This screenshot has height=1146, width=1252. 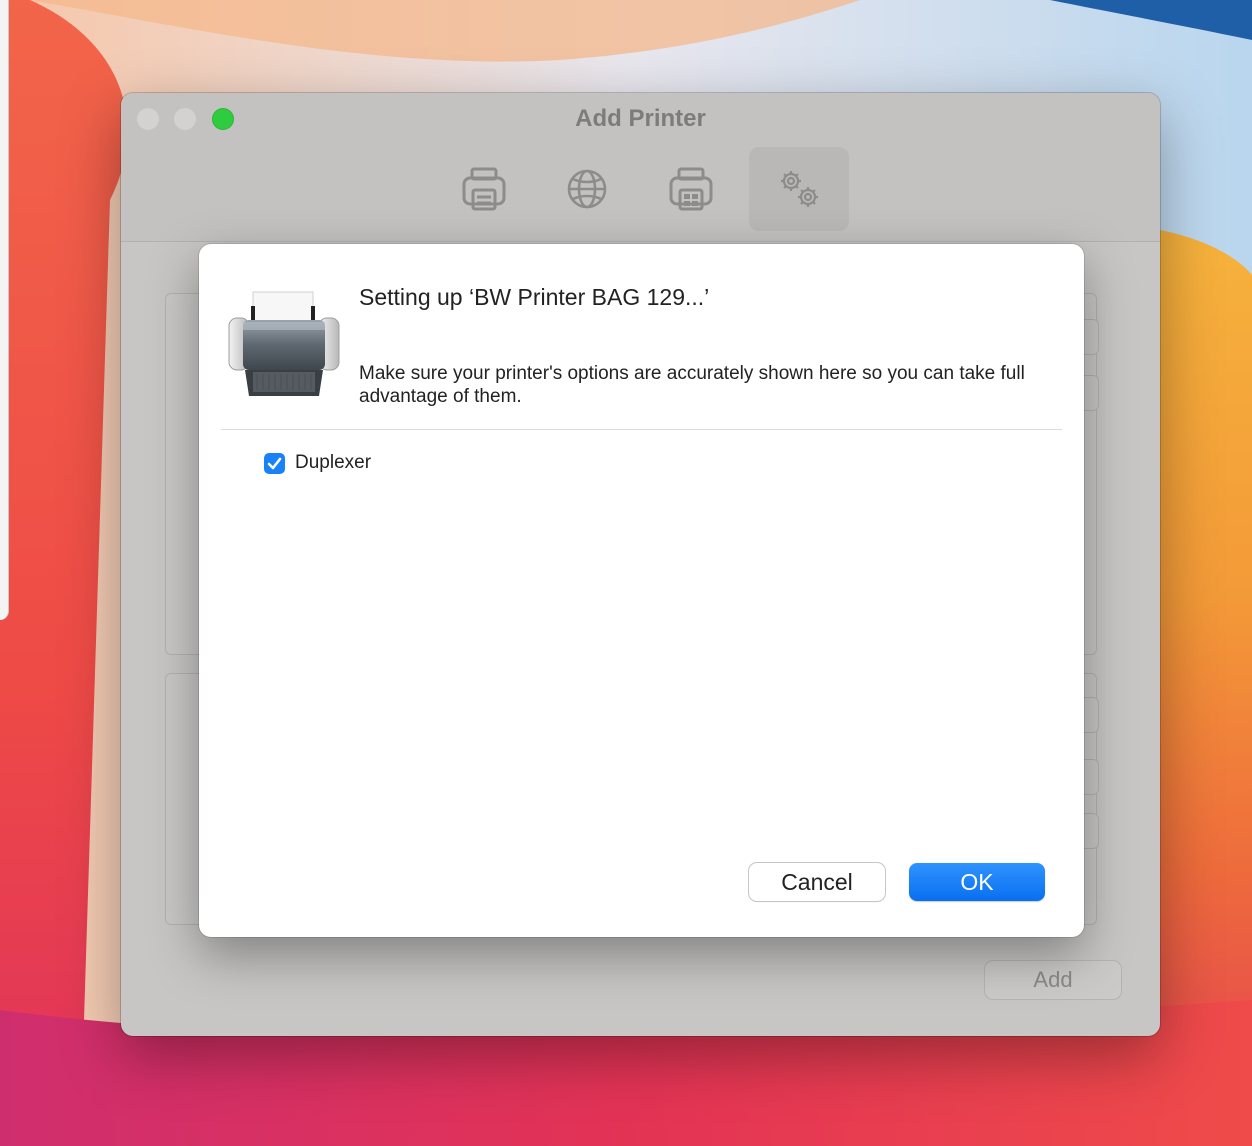 I want to click on duplexer-checkbox, so click(x=274, y=463).